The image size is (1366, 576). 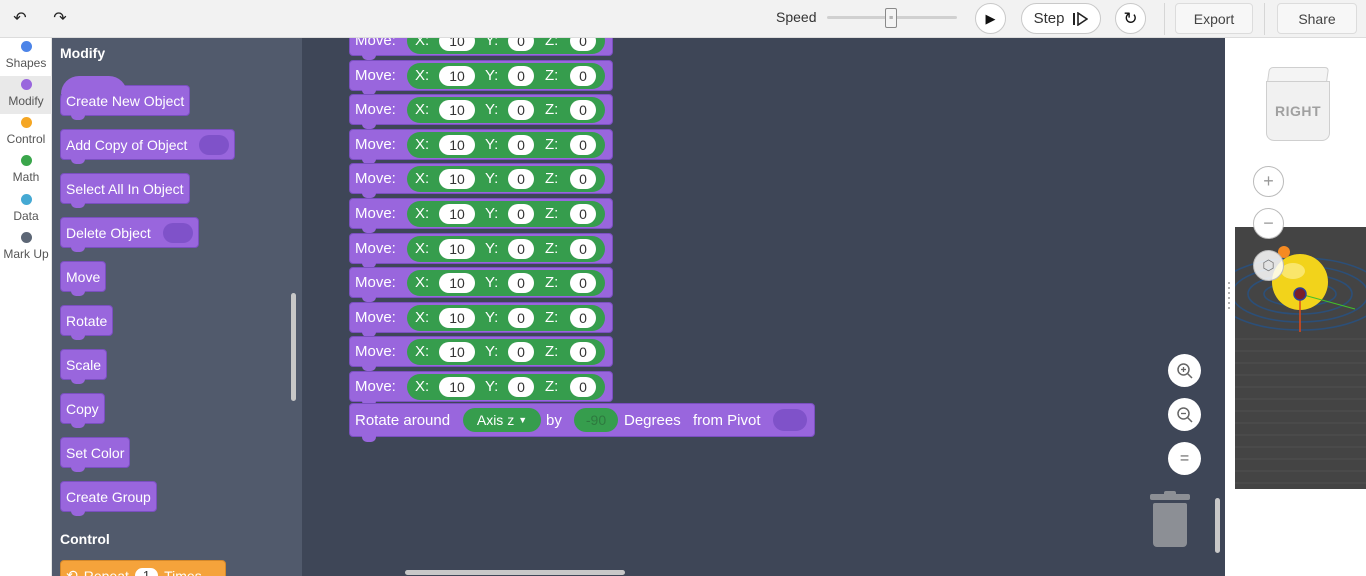 What do you see at coordinates (1317, 18) in the screenshot?
I see `share-button: Share` at bounding box center [1317, 18].